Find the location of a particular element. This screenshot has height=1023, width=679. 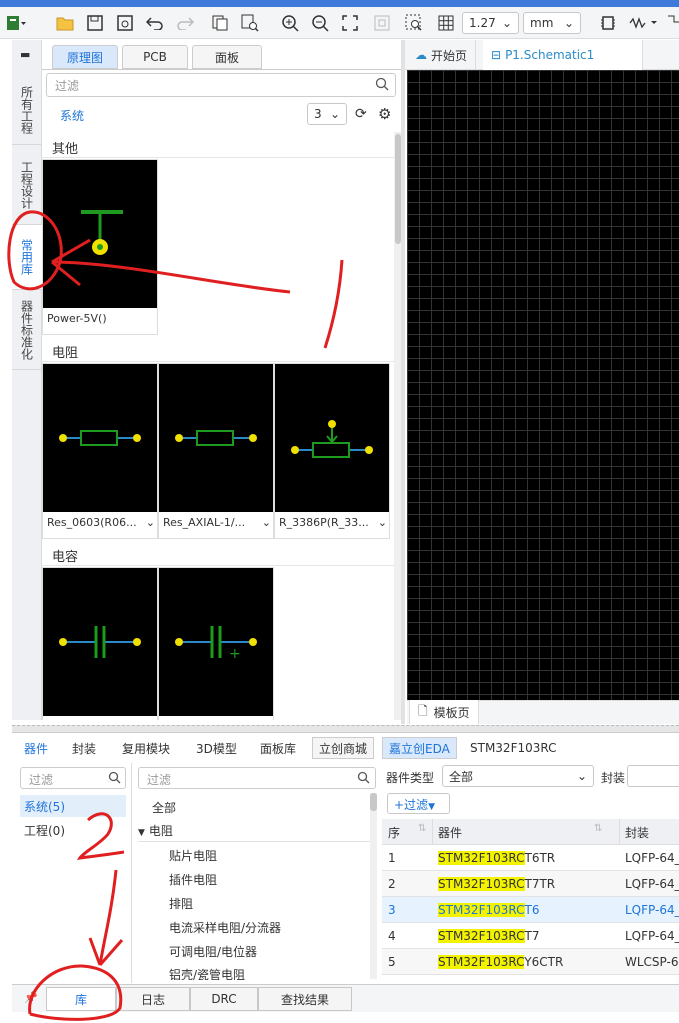

tab-log: 日志 is located at coordinates (153, 999).